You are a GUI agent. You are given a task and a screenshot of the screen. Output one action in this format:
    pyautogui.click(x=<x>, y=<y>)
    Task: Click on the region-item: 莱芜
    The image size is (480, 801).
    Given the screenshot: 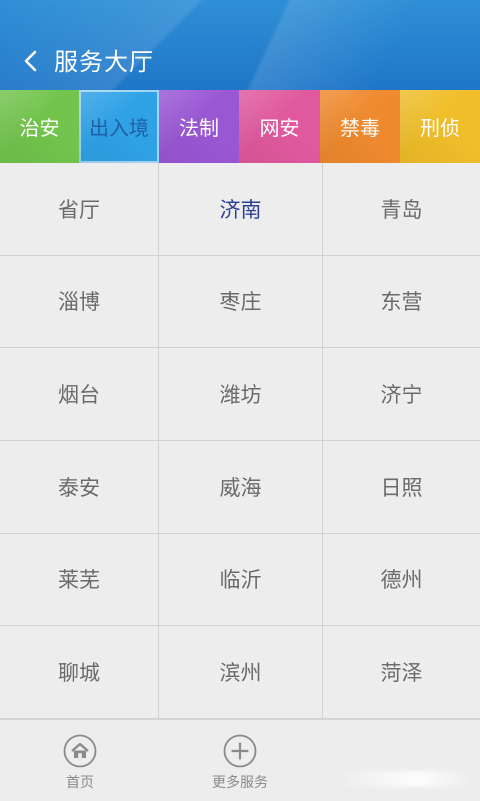 What is the action you would take?
    pyautogui.click(x=79, y=580)
    